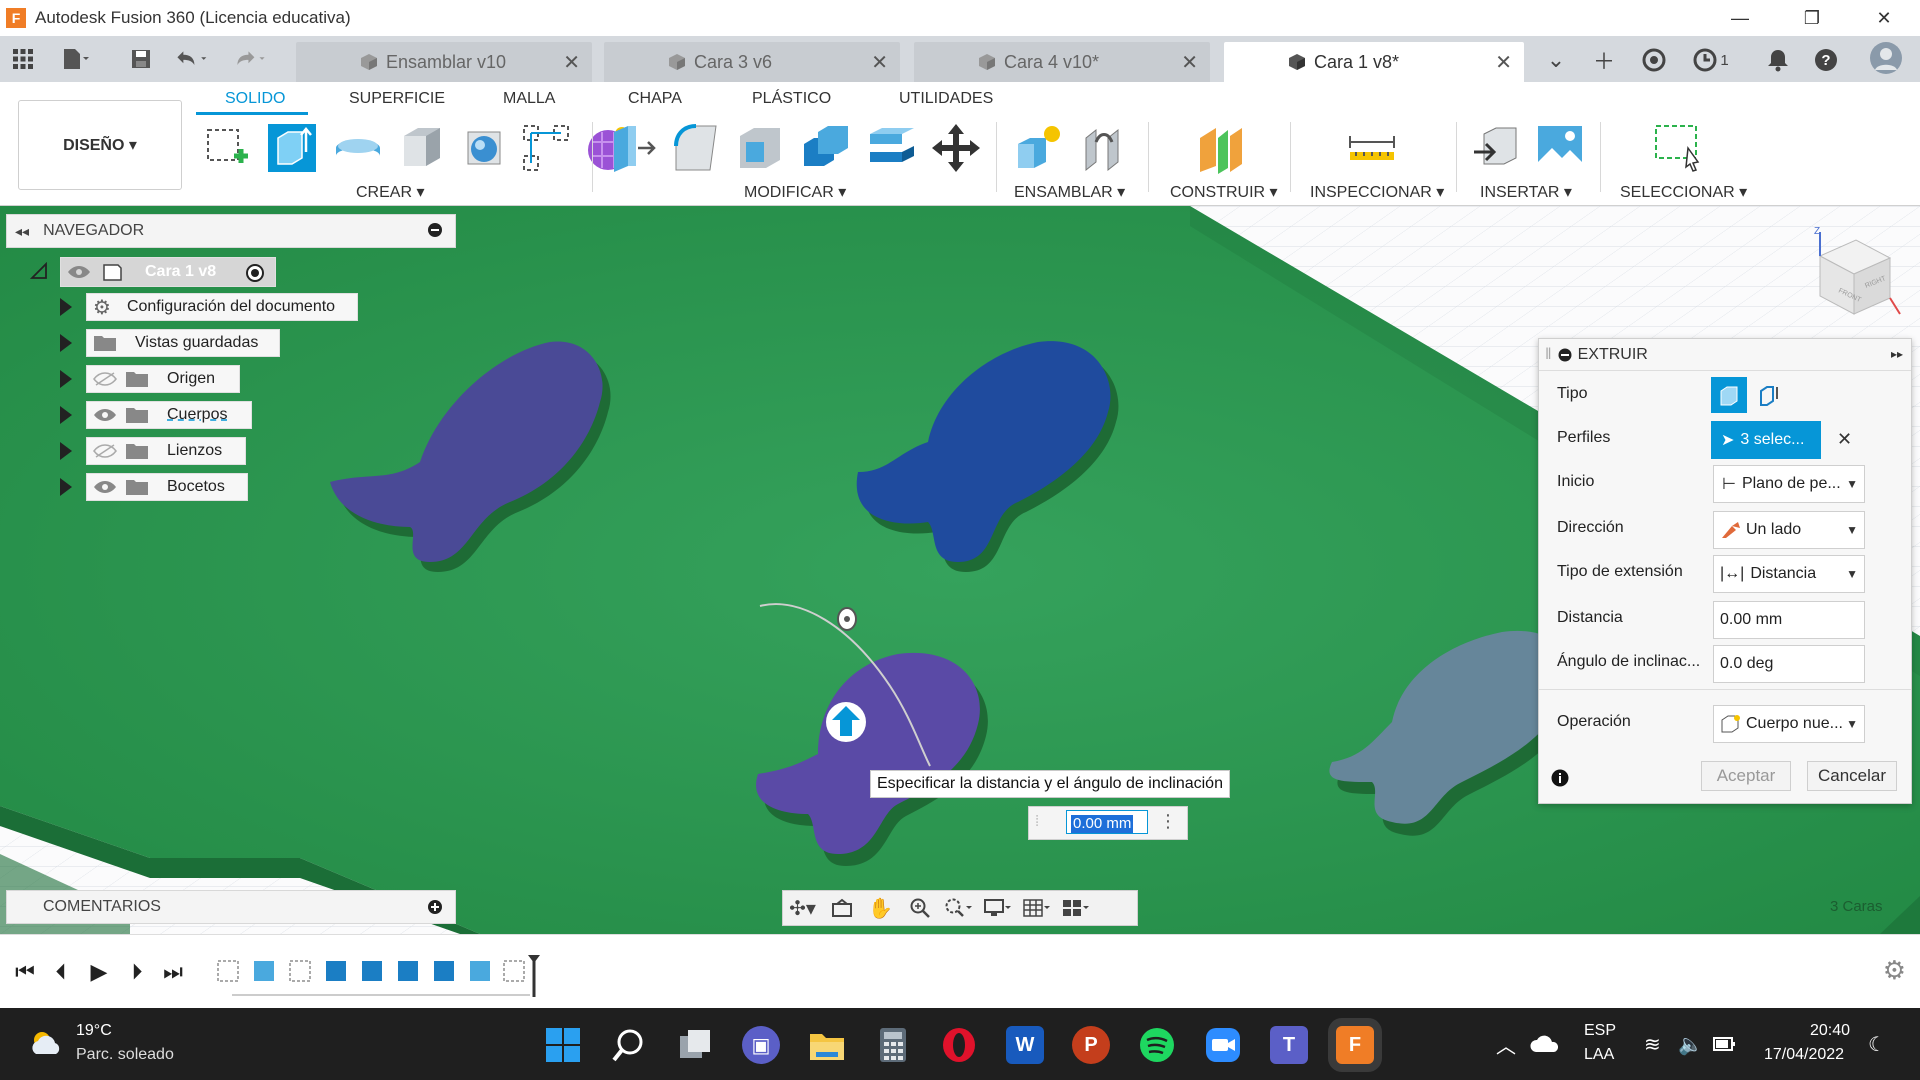  I want to click on collapse-dialog-icon, so click(1565, 355).